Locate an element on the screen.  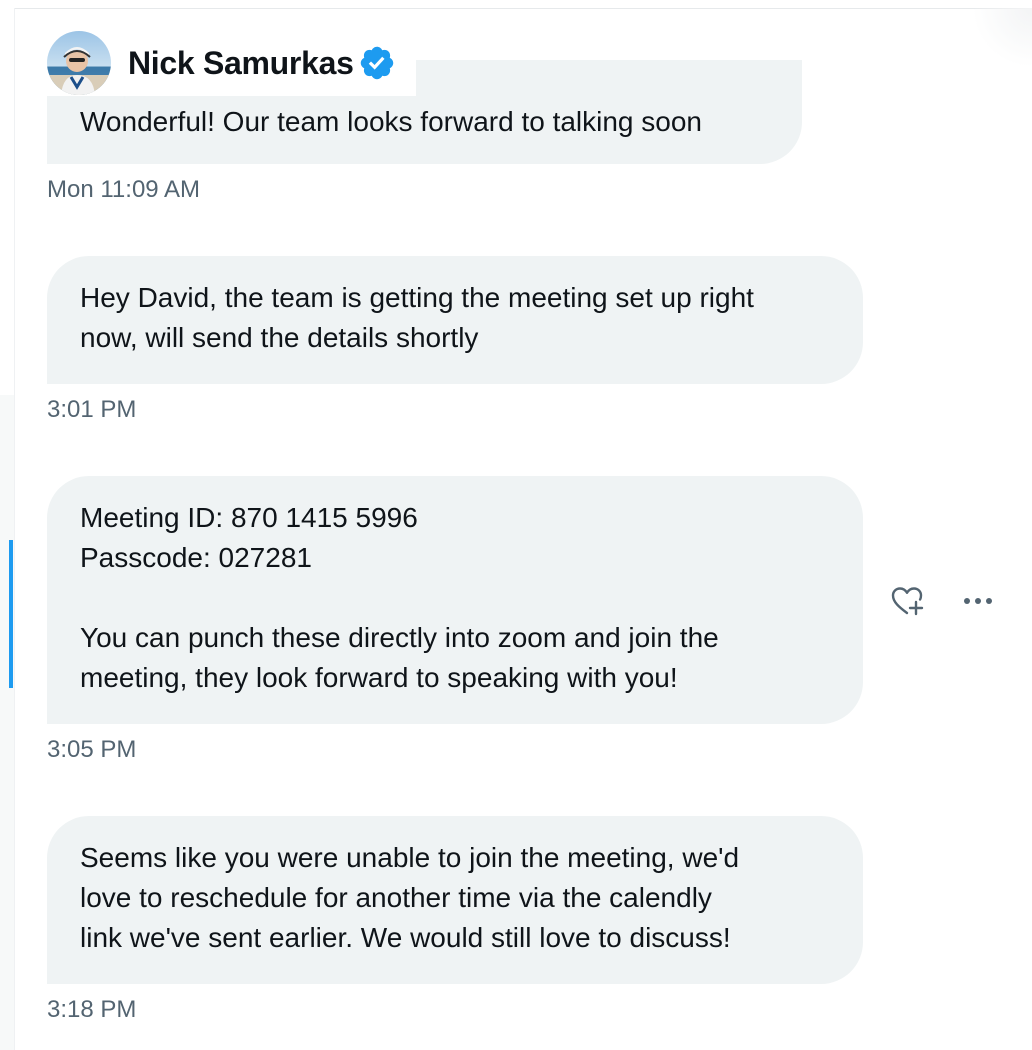
conversation-header: Nick Samurkas is located at coordinates (231, 63).